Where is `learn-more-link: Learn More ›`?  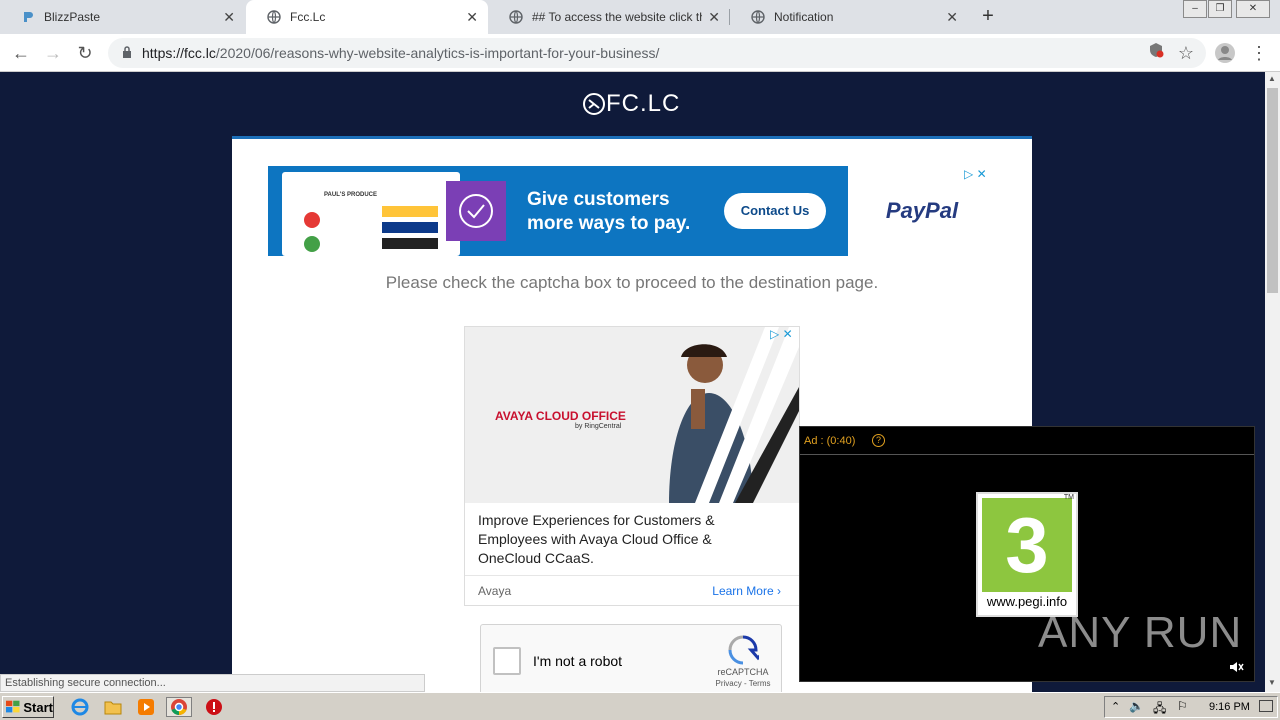
learn-more-link: Learn More › is located at coordinates (746, 591).